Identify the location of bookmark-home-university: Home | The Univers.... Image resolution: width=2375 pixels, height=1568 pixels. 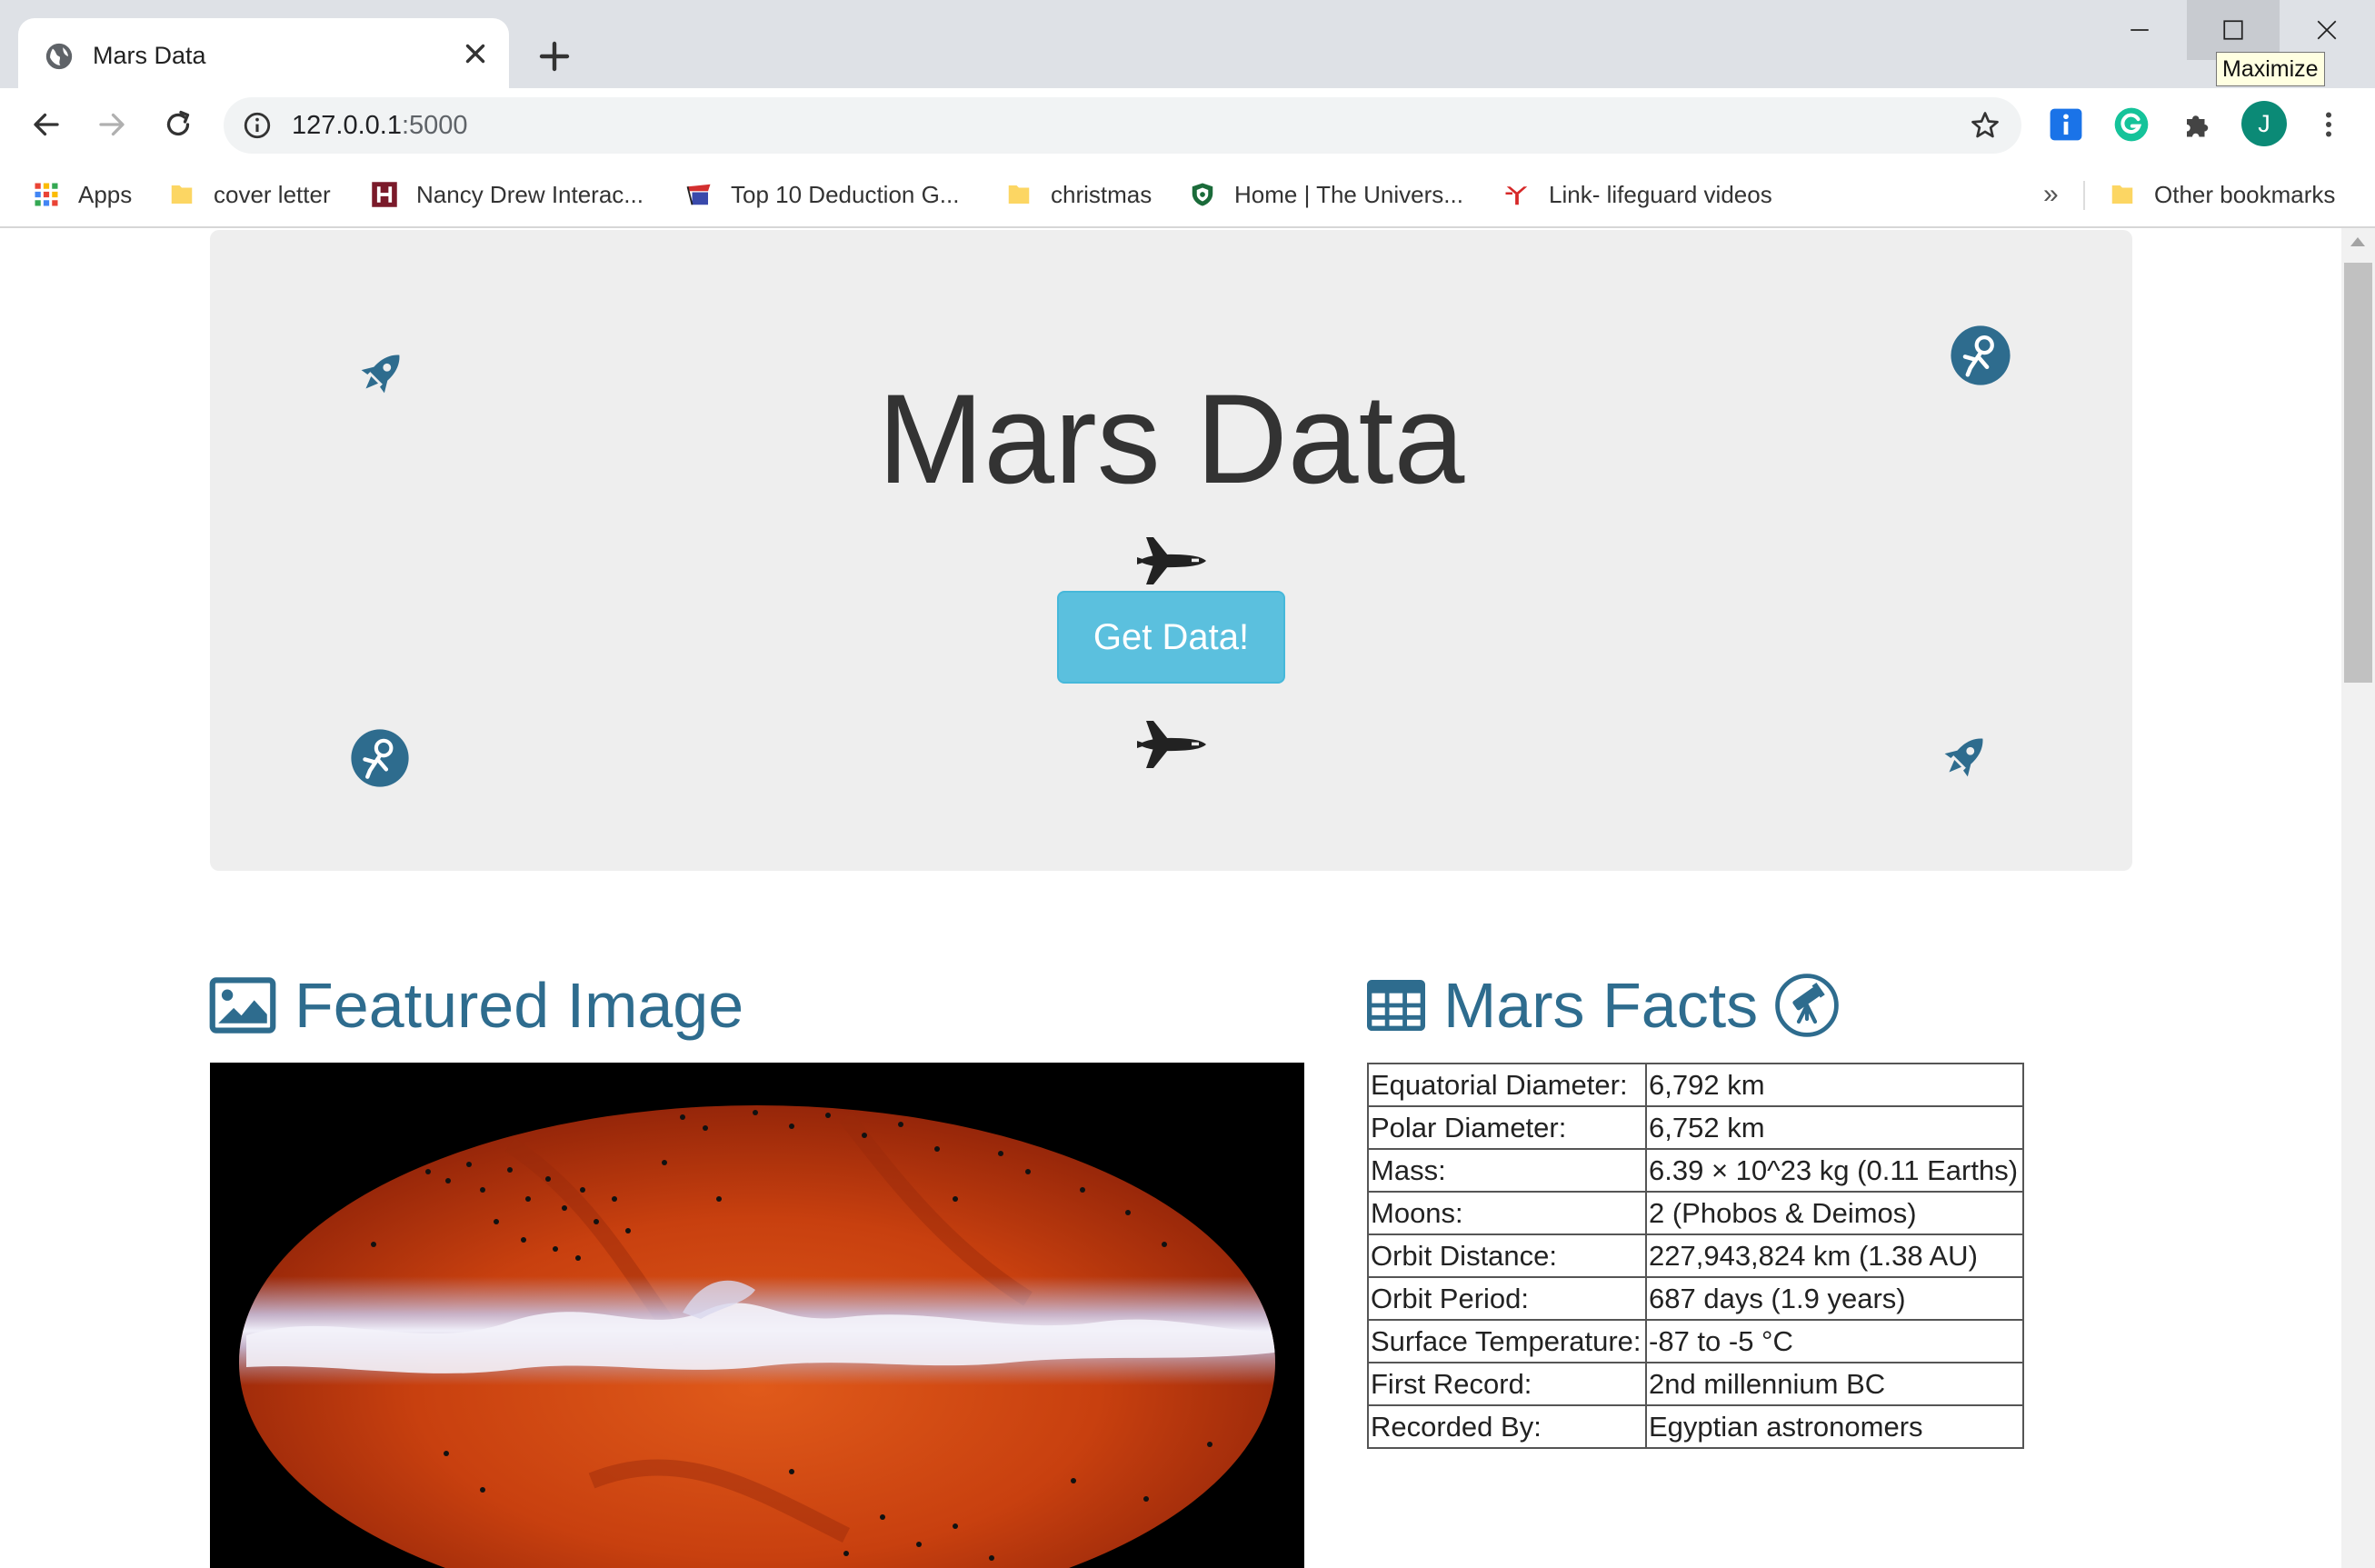
(1326, 194).